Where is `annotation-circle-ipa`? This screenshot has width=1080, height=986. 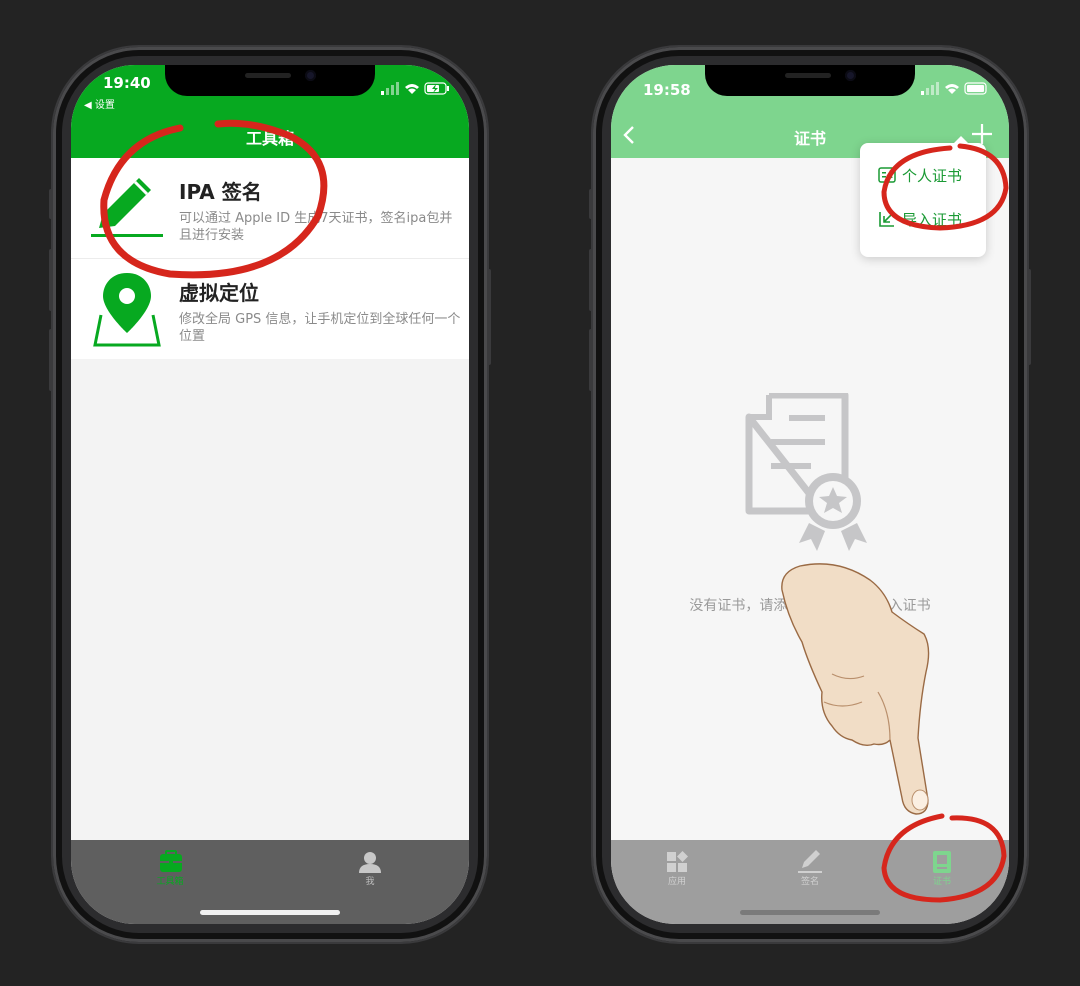 annotation-circle-ipa is located at coordinates (214, 199).